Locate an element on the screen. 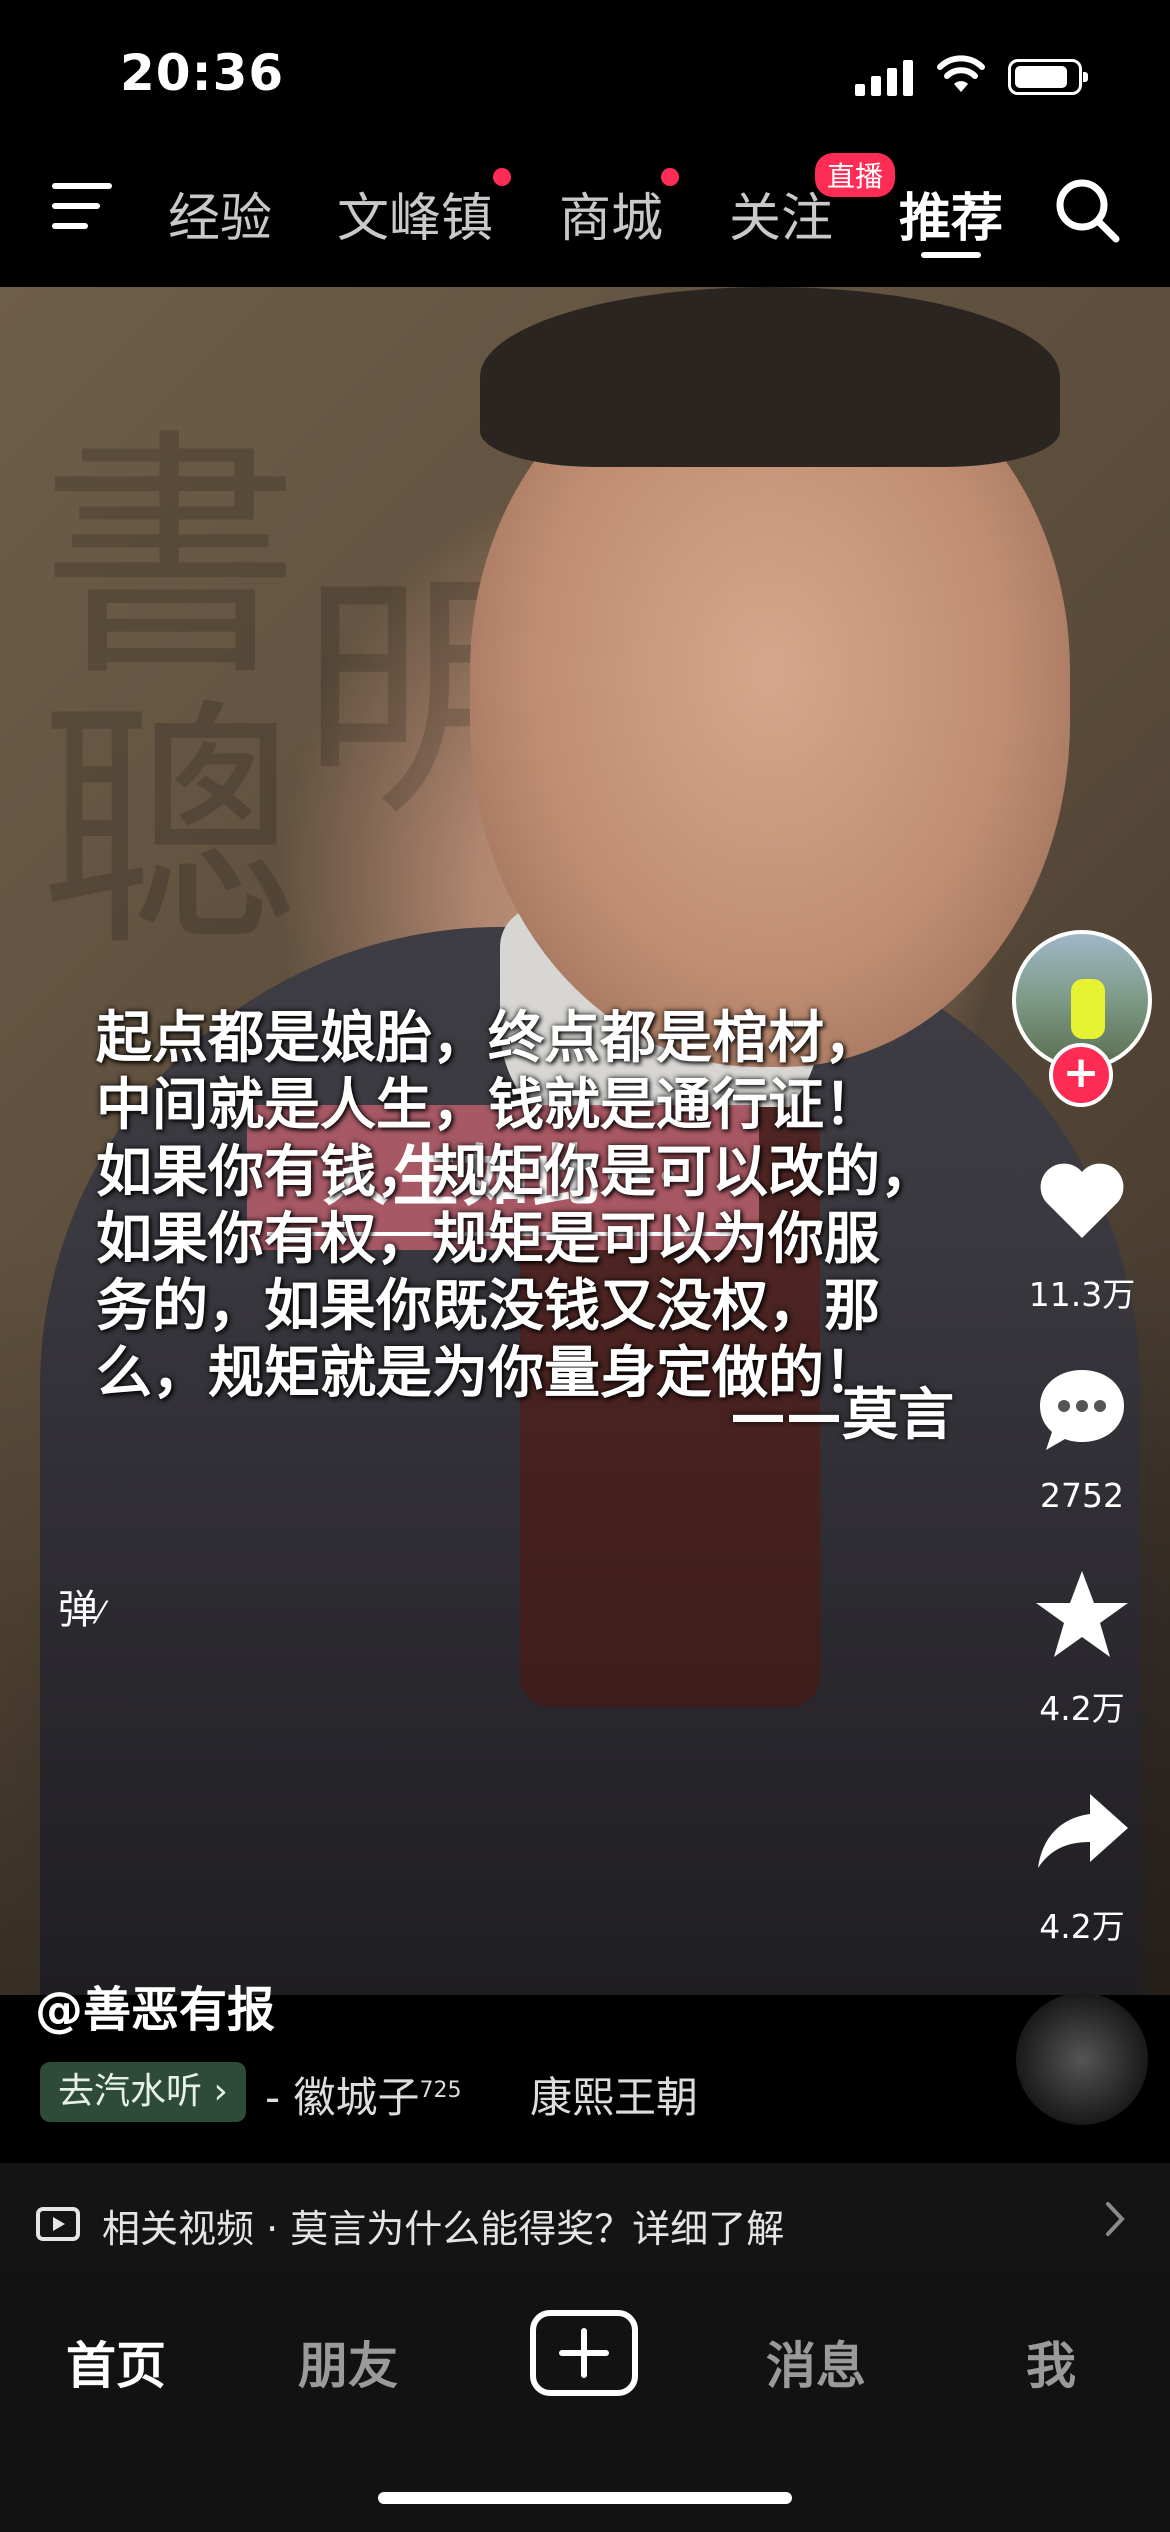  active-tab-indicator is located at coordinates (951, 255).